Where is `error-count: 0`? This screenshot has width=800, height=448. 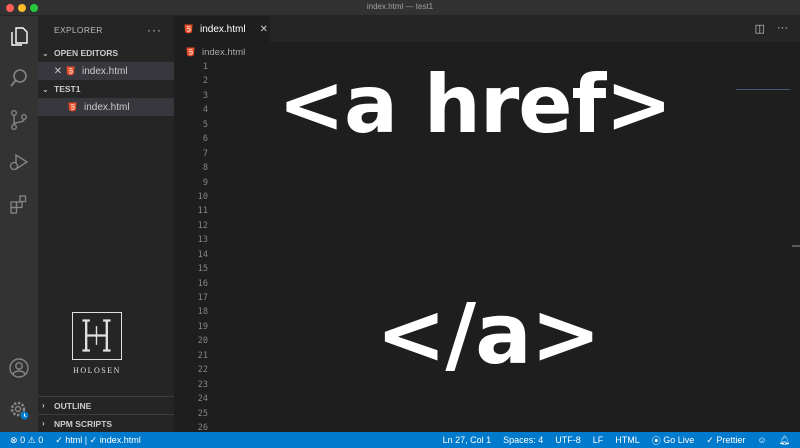 error-count: 0 is located at coordinates (23, 440).